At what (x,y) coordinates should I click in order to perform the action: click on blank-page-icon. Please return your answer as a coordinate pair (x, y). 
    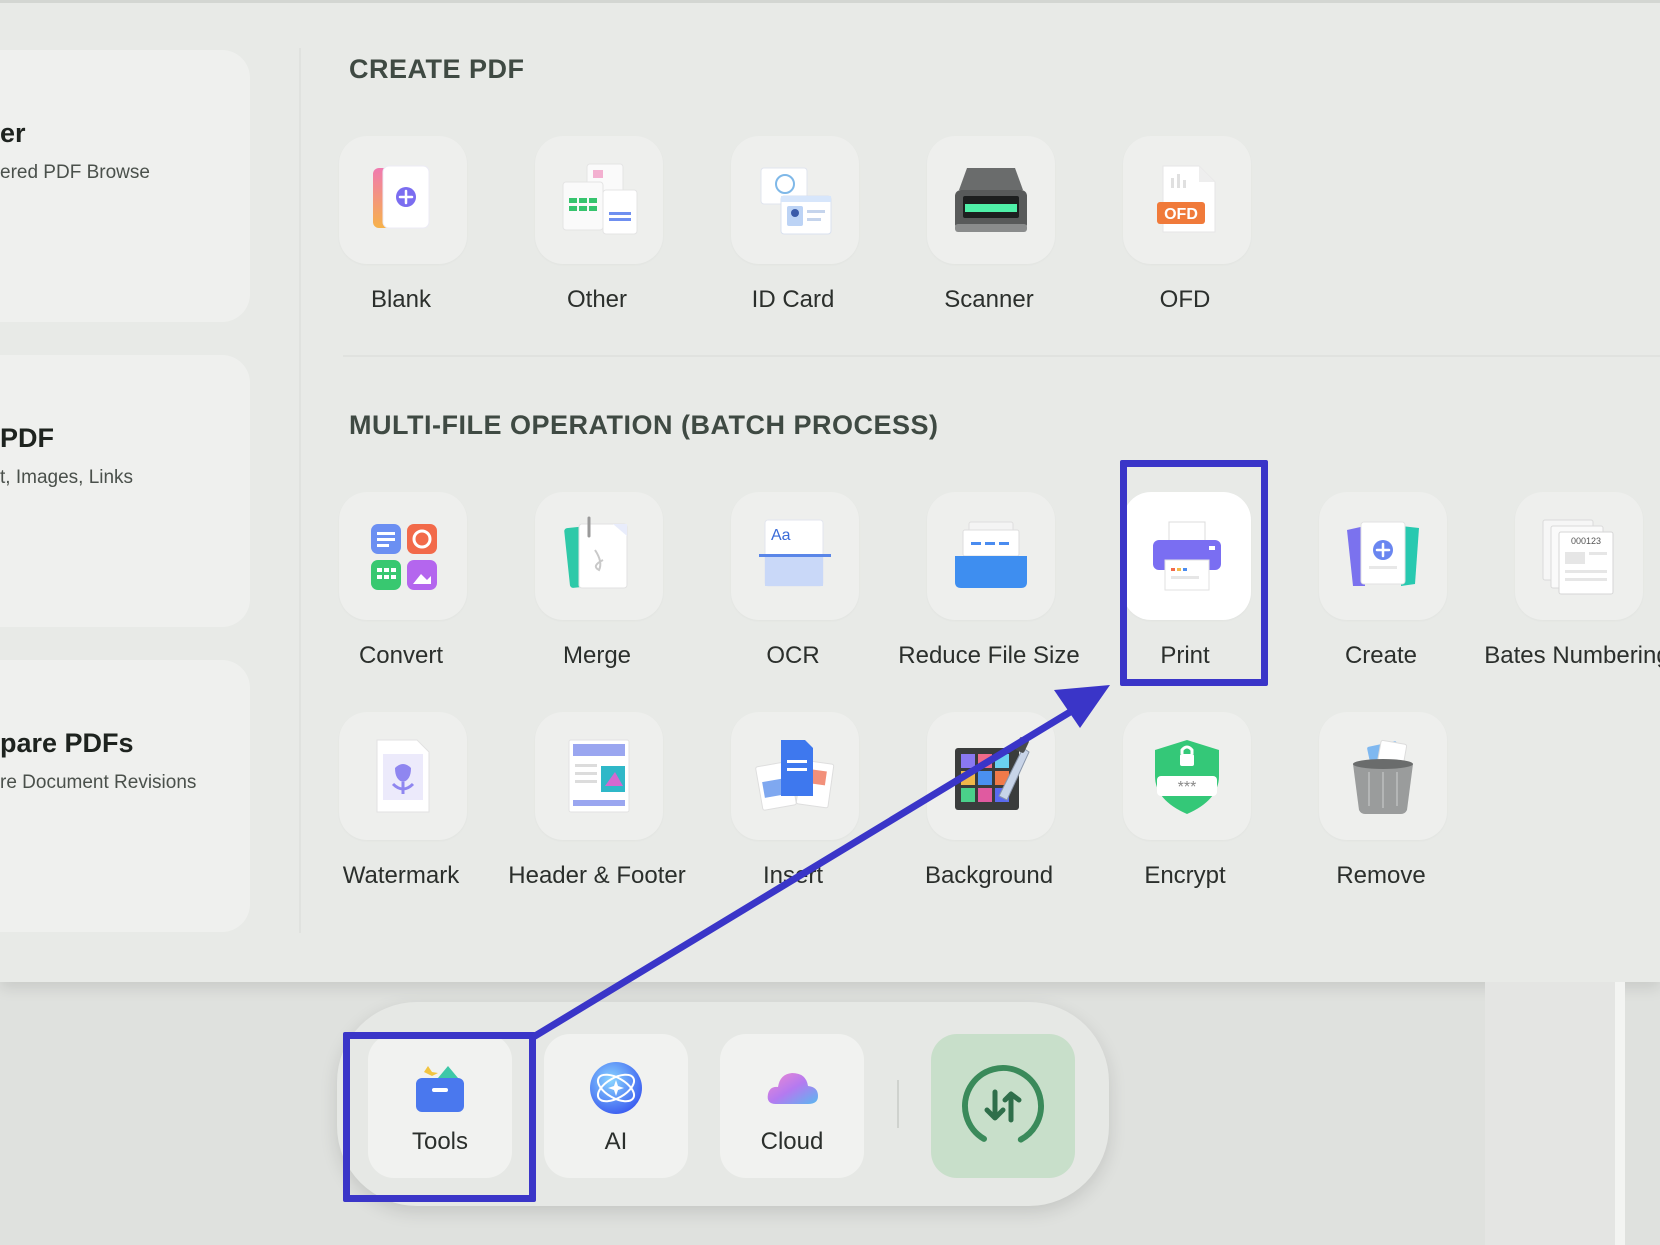
    Looking at the image, I should click on (401, 197).